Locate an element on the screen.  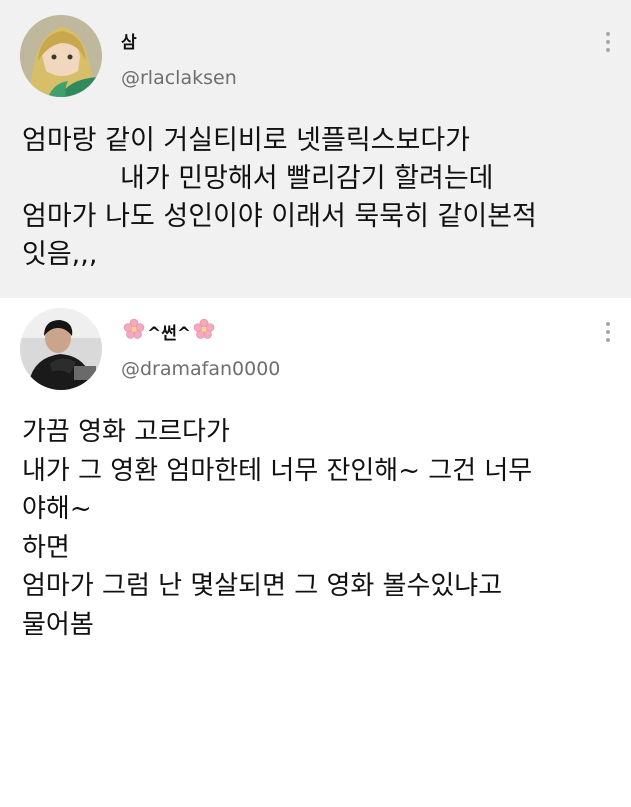
tweet-line: 야해~ is located at coordinates (57, 509).